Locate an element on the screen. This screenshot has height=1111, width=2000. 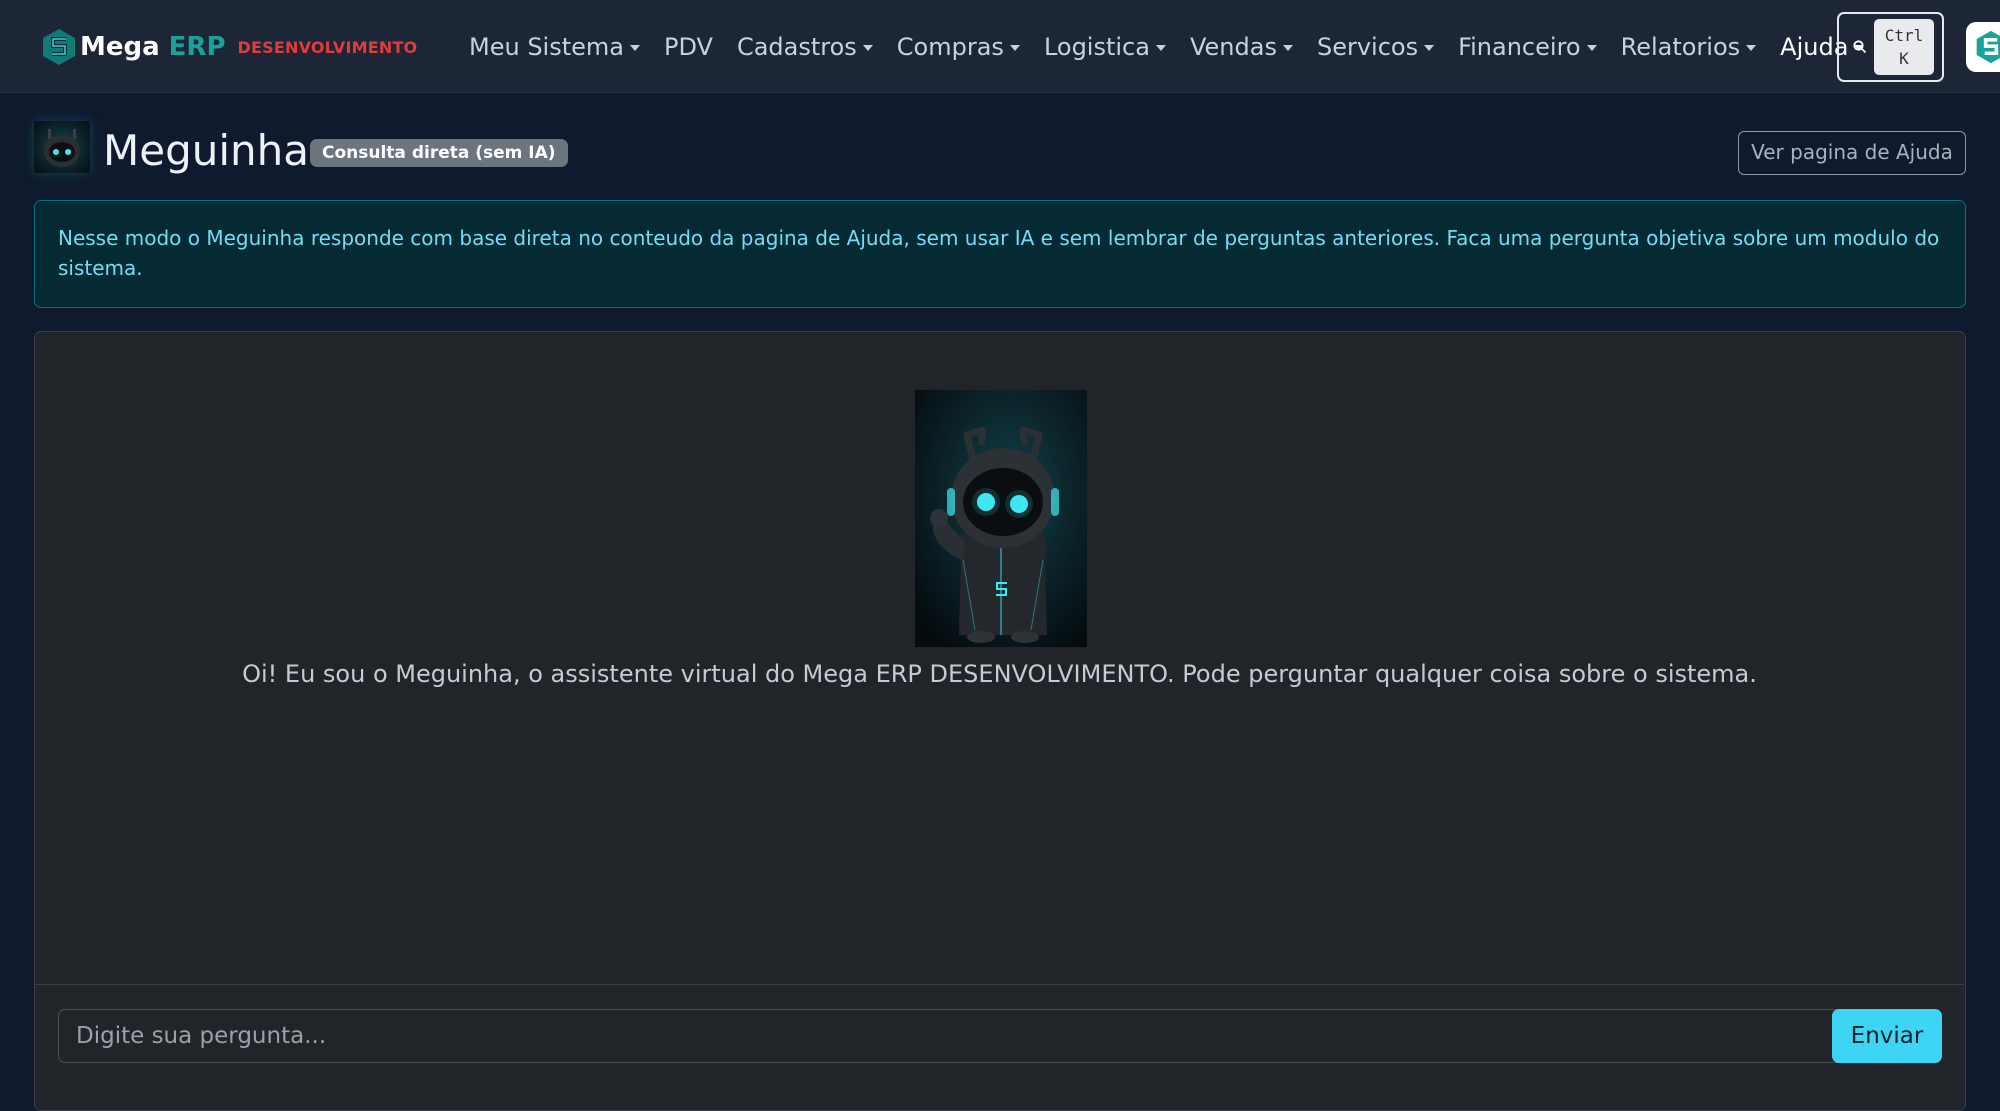
nav-item-compras: Compras is located at coordinates (958, 47).